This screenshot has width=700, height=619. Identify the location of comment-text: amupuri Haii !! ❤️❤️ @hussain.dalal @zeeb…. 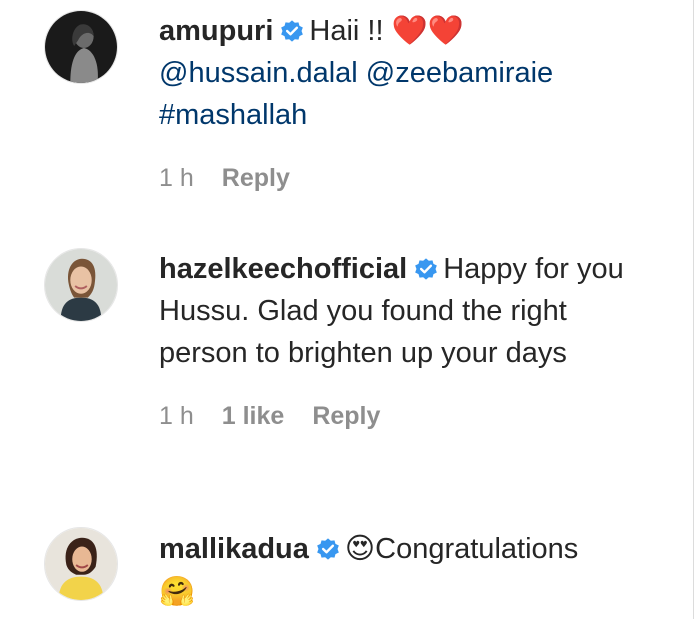
(409, 73).